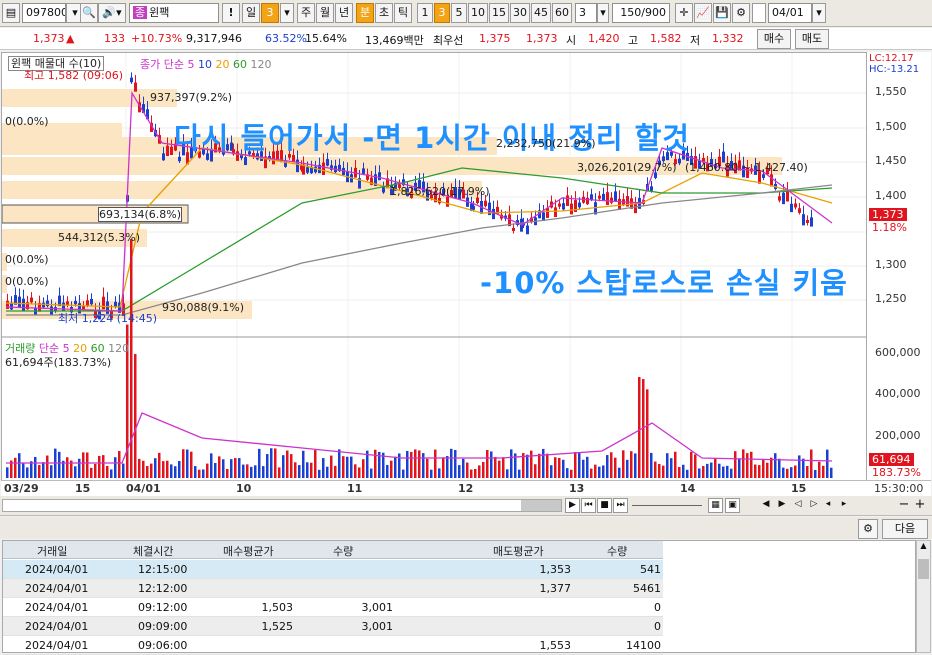 This screenshot has height=655, width=932. What do you see at coordinates (287, 13) in the screenshot?
I see `period-dropdown-icon: ▾` at bounding box center [287, 13].